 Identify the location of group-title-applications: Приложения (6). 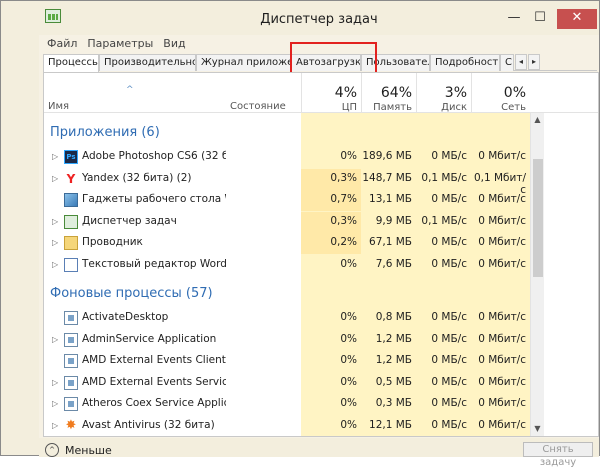
(105, 132).